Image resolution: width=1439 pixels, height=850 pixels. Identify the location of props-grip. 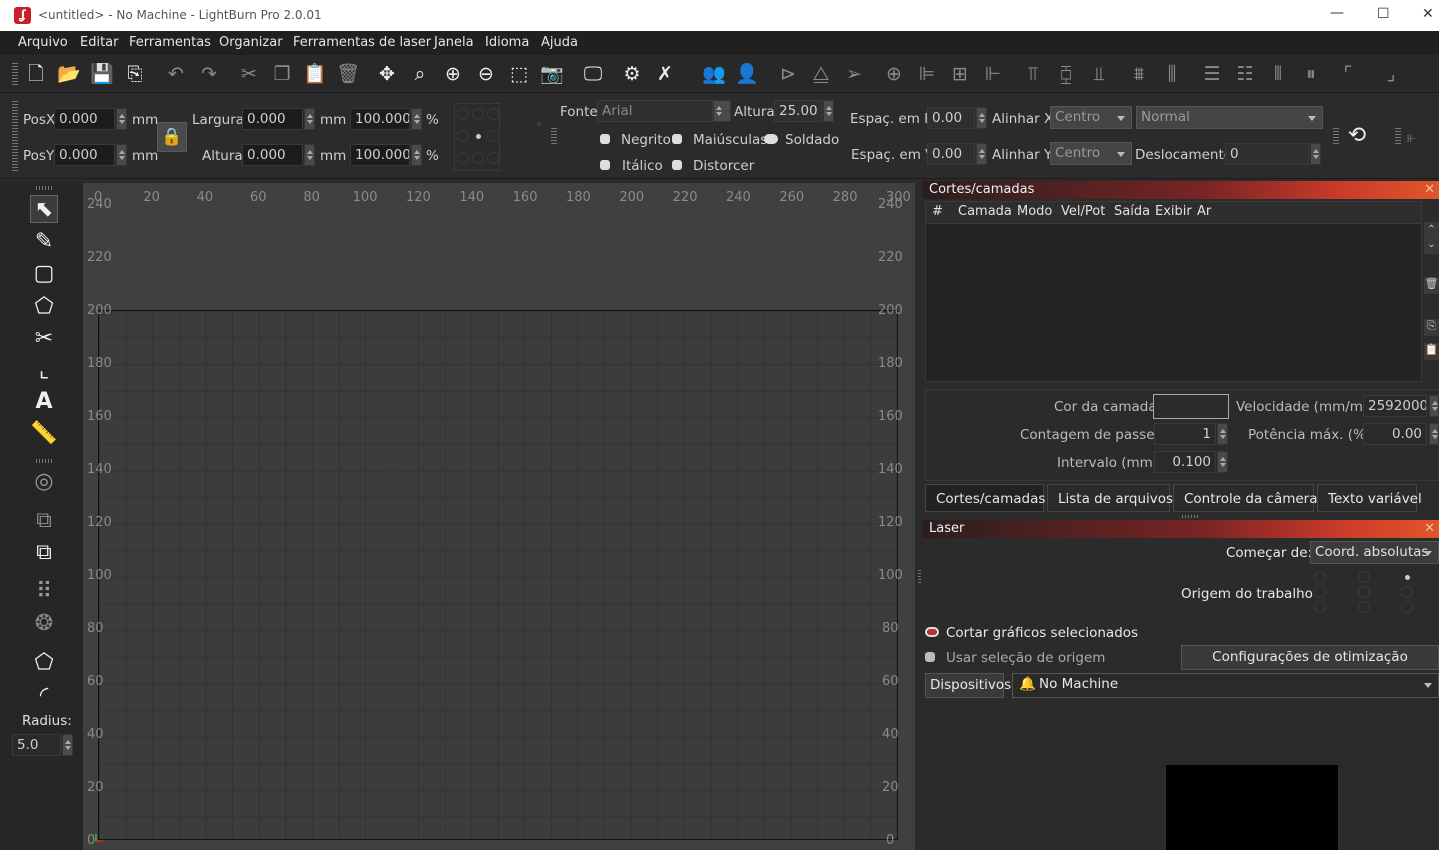
(15, 136).